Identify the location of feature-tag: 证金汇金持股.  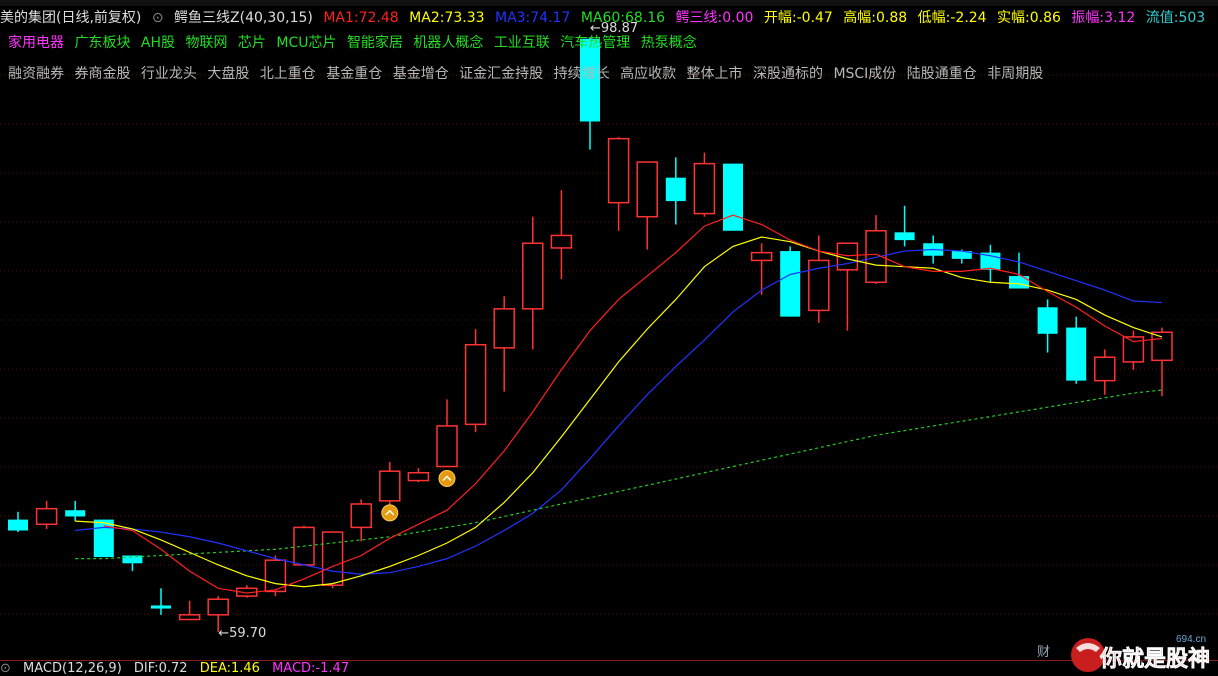
(501, 74).